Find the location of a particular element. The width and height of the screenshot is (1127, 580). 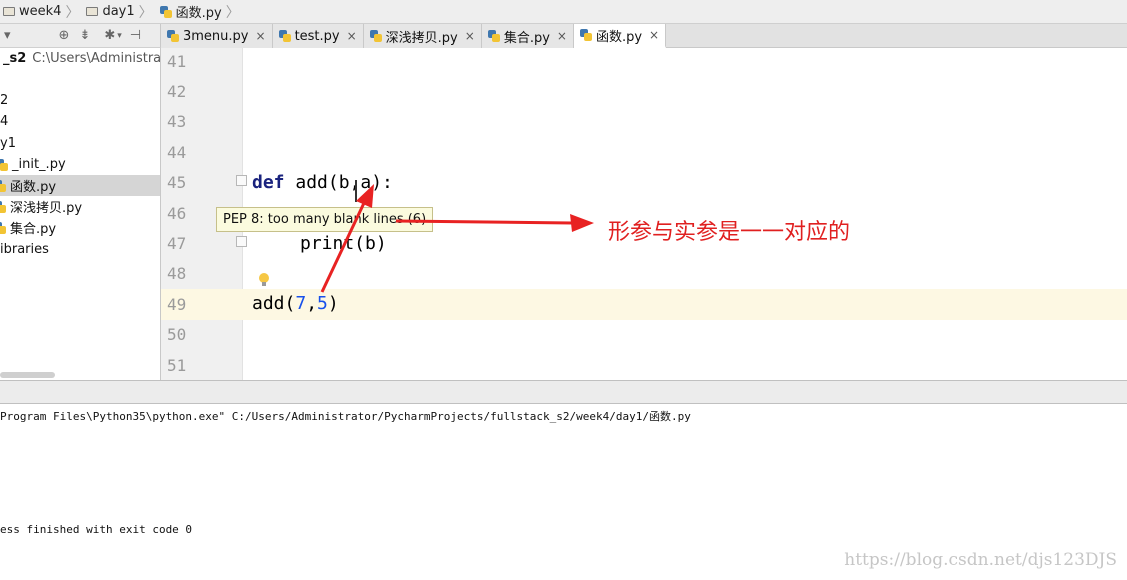

tree-root-path: C:\Users\Administrator is located at coordinates (96, 58).